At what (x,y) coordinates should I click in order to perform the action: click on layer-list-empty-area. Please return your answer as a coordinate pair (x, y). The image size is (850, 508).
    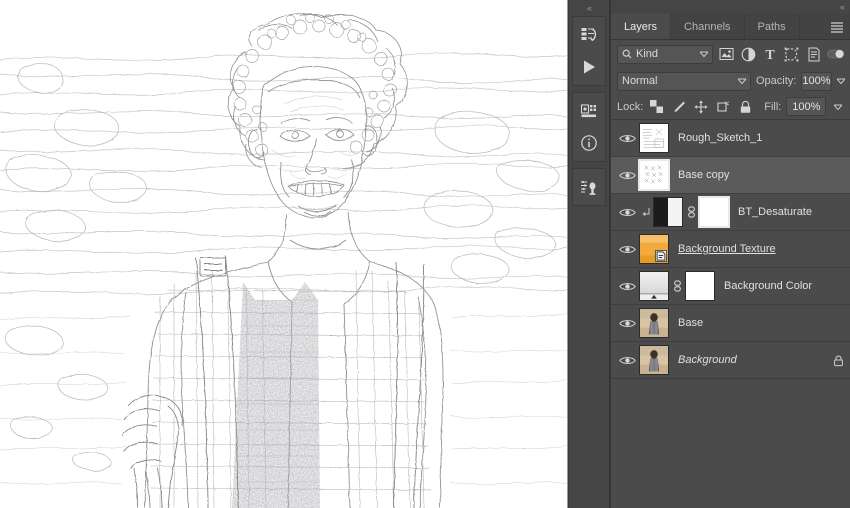
    Looking at the image, I should click on (730, 439).